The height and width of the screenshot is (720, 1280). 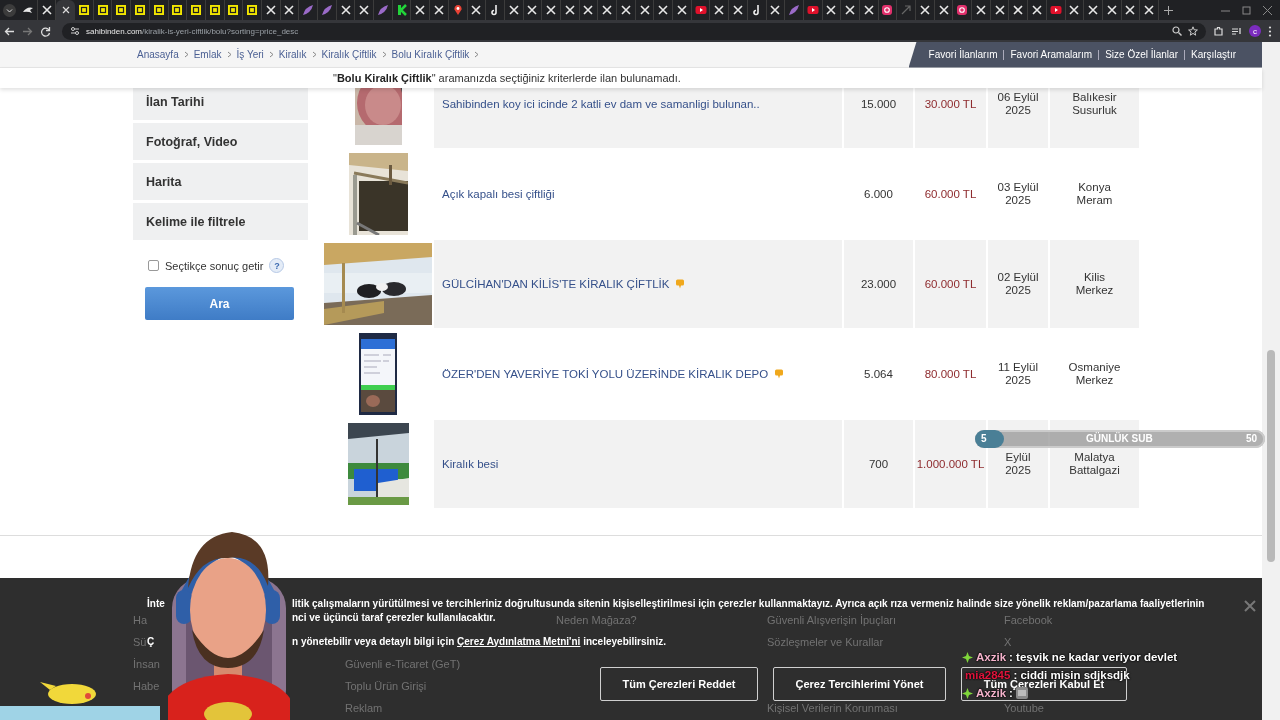 What do you see at coordinates (220, 181) in the screenshot?
I see `filter-section: Harita` at bounding box center [220, 181].